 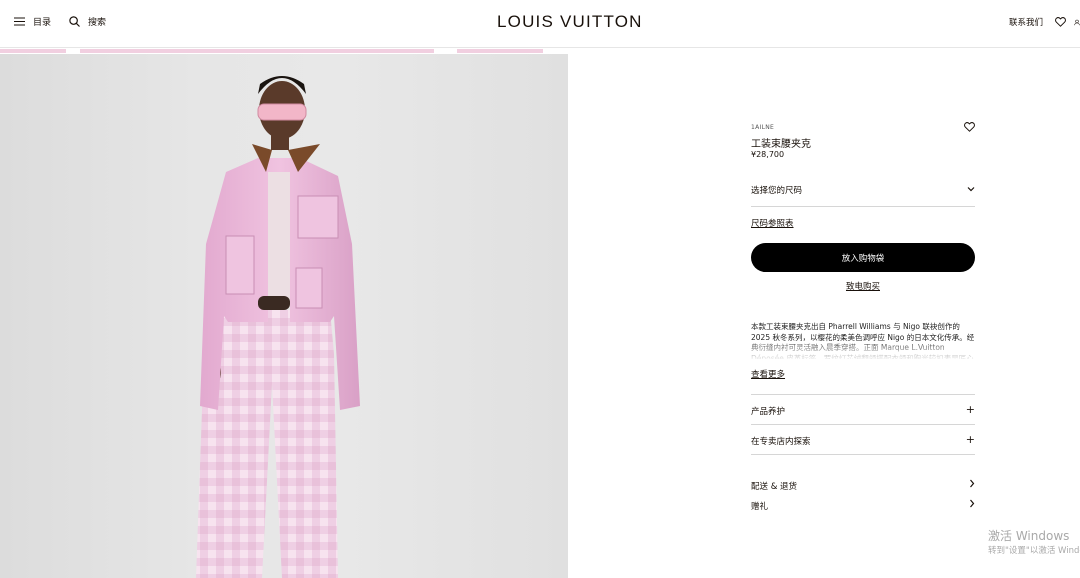 What do you see at coordinates (768, 412) in the screenshot?
I see `accordion-label: 产品养护` at bounding box center [768, 412].